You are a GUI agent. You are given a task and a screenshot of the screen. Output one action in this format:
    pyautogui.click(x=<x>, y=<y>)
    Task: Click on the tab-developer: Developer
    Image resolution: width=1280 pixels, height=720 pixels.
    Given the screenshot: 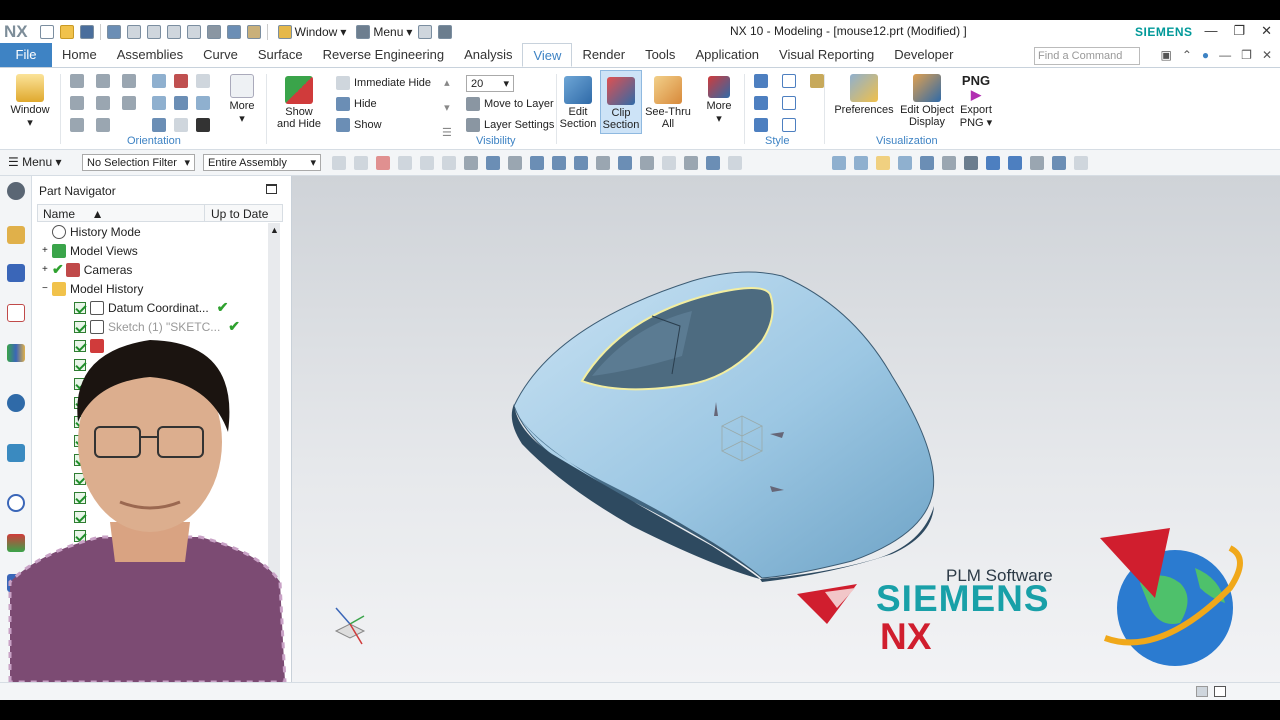 What is the action you would take?
    pyautogui.click(x=923, y=55)
    